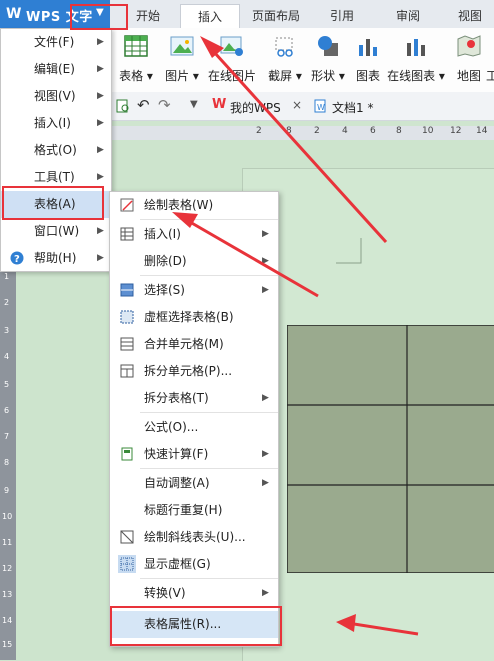 Image resolution: width=494 pixels, height=661 pixels. What do you see at coordinates (7, 356) in the screenshot?
I see `ruler-tick: 4` at bounding box center [7, 356].